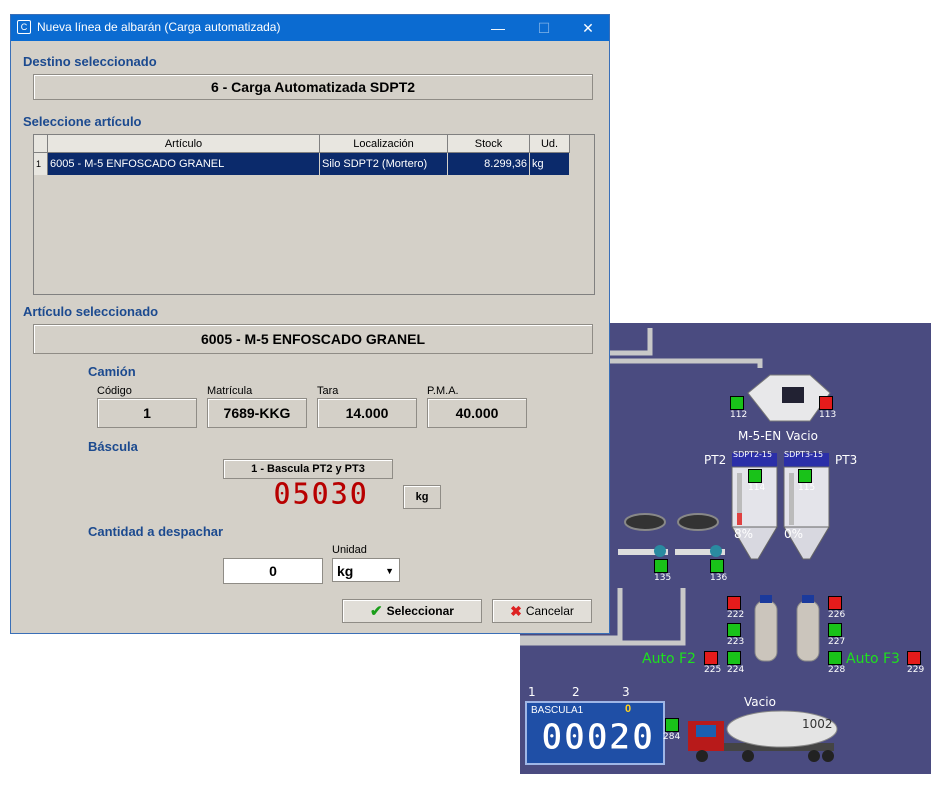 The width and height of the screenshot is (940, 792). I want to click on label-truck-num: 1002, so click(817, 724).